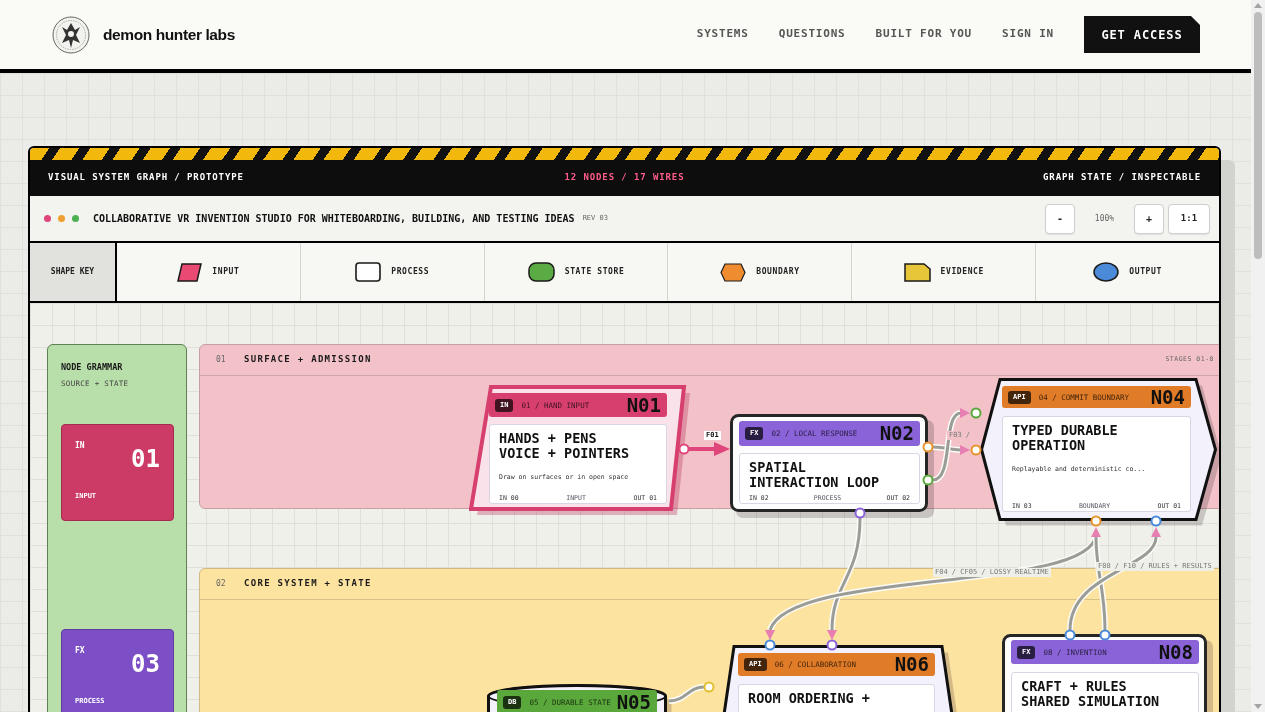  I want to click on node-title: CRAFT + RULES SHARED SIMULATION, so click(1091, 694).